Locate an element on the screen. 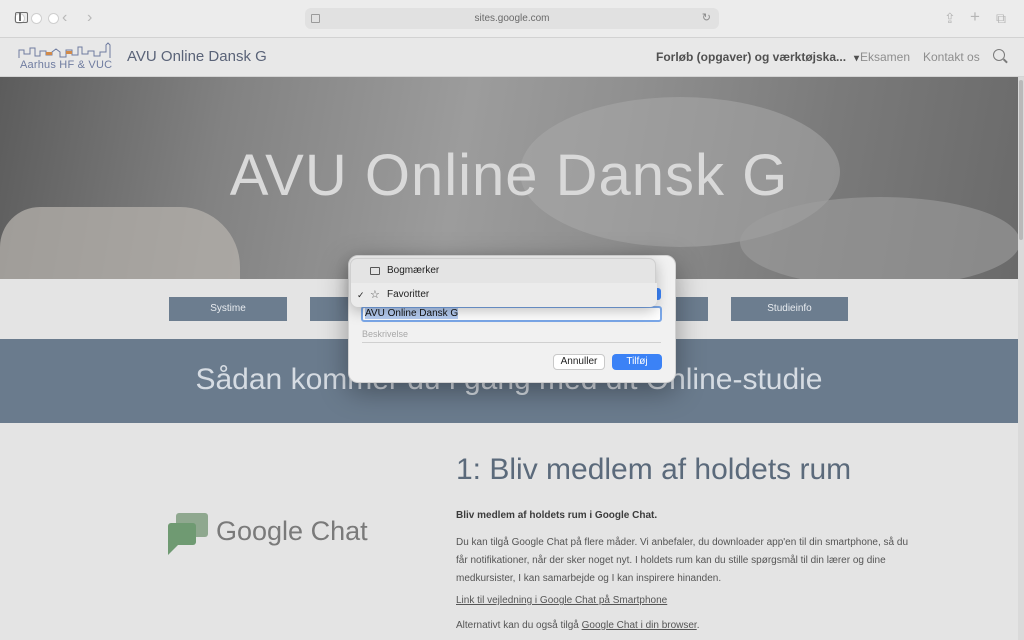 Image resolution: width=1024 pixels, height=640 pixels. google-chat-logo-text: Google Chat is located at coordinates (292, 531).